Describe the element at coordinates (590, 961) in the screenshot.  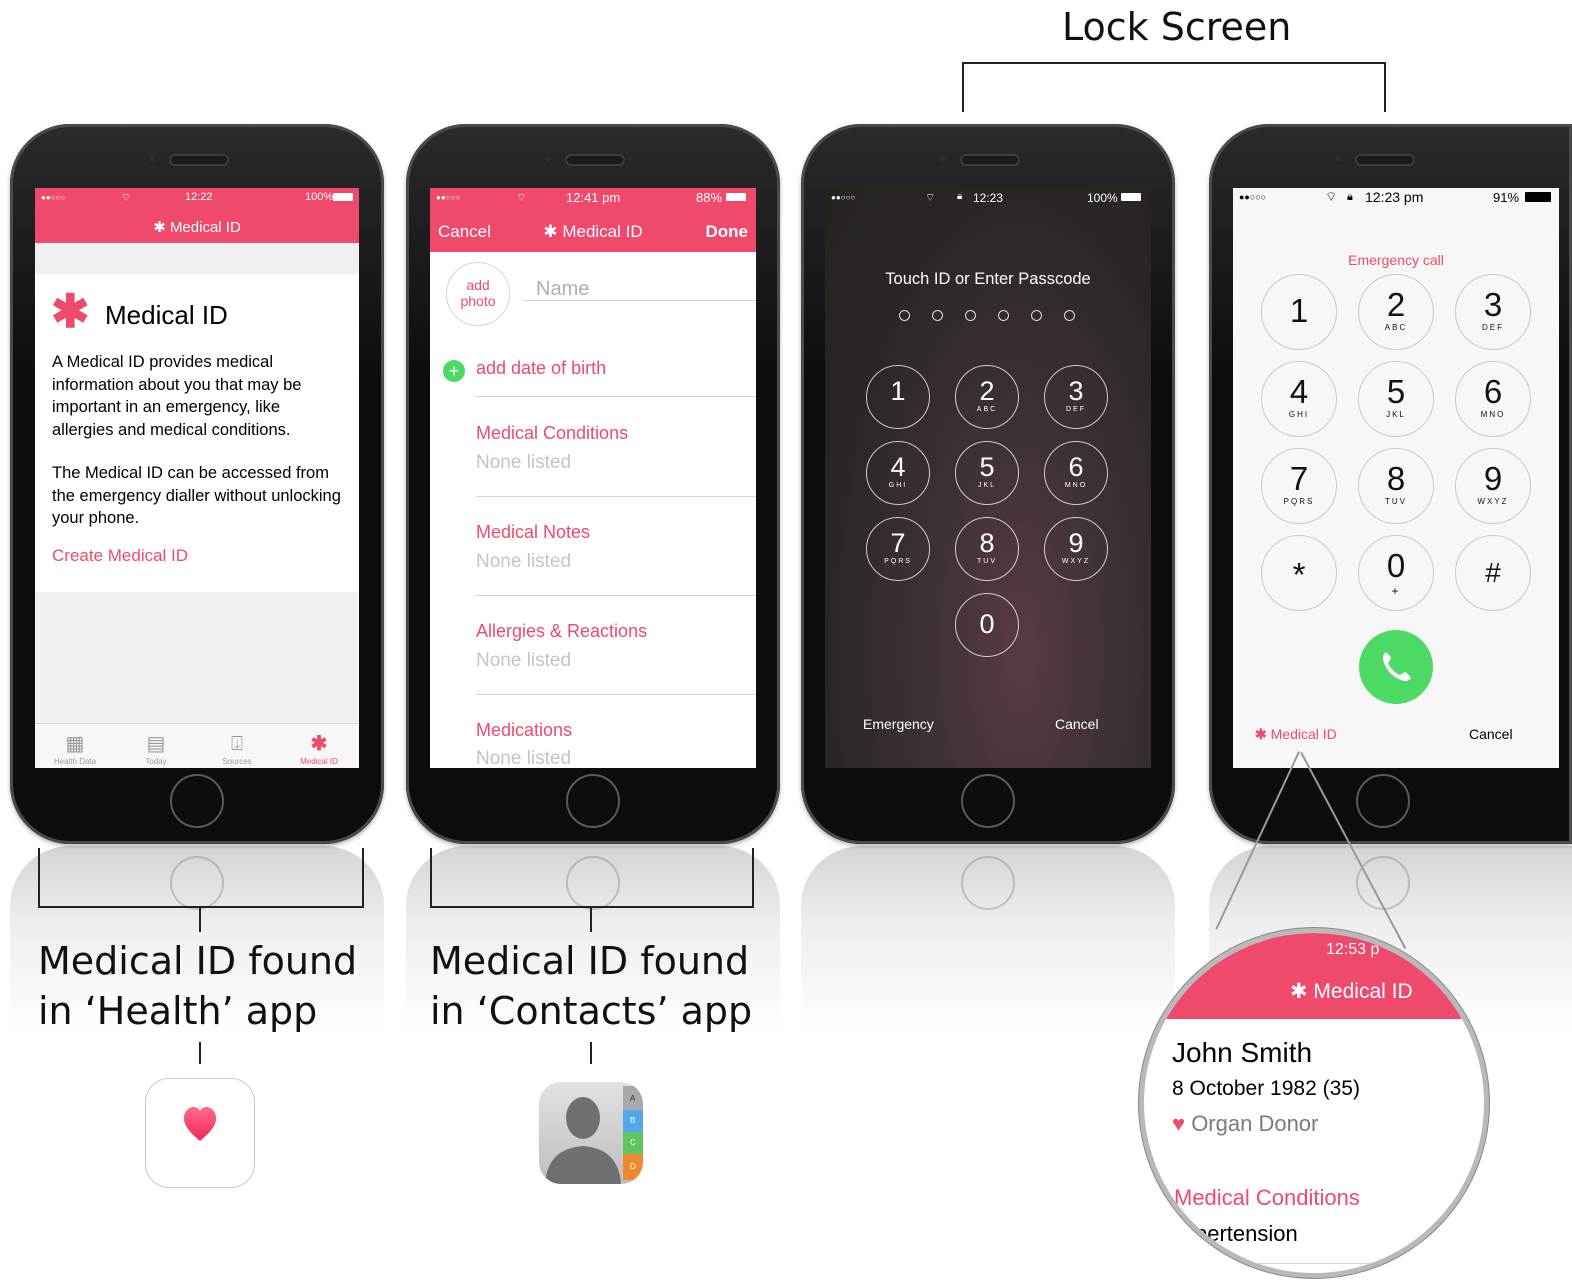
I see `contacts-caption-line-1: Medical ID found` at that location.